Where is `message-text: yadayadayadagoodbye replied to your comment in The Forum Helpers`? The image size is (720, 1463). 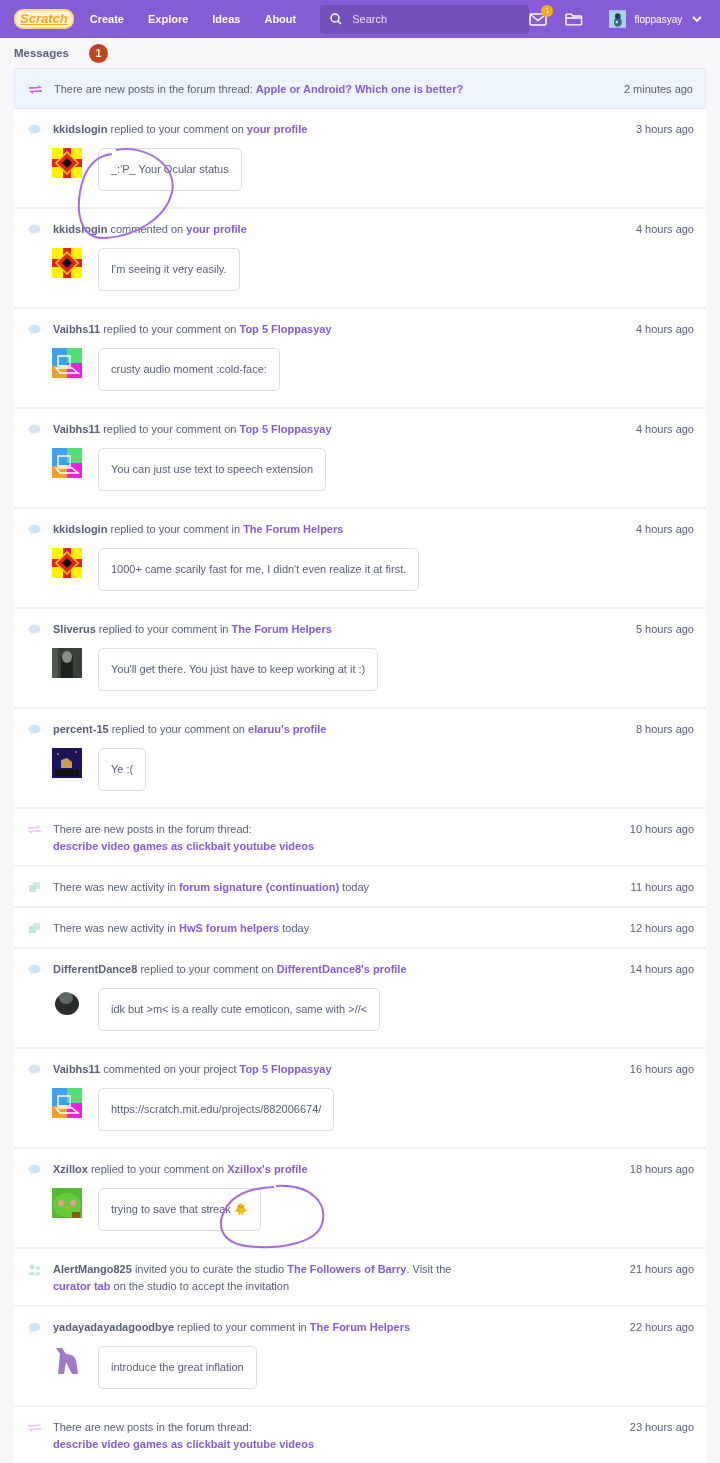 message-text: yadayadayadagoodbye replied to your comment in The Forum Helpers is located at coordinates (232, 1327).